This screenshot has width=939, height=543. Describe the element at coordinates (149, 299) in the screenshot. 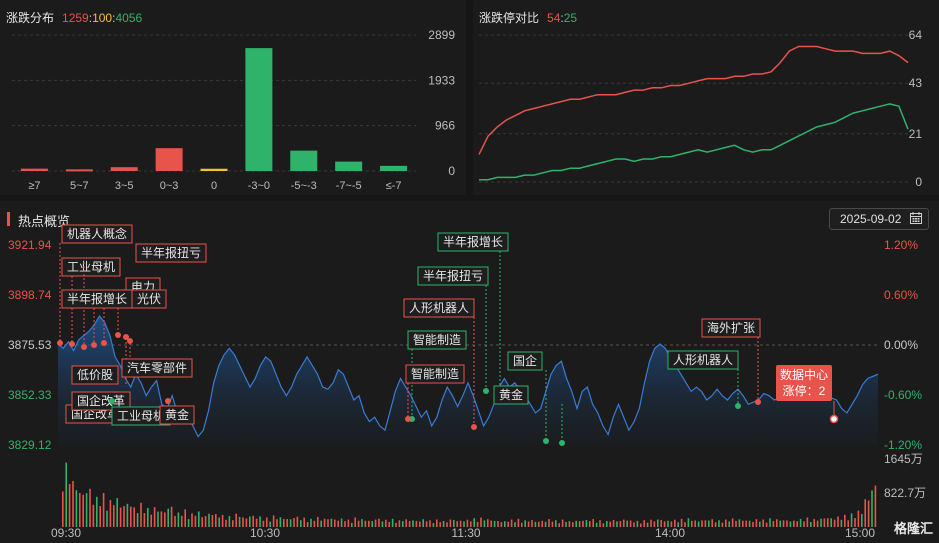

I see `hot-tag-label: 光伏` at that location.